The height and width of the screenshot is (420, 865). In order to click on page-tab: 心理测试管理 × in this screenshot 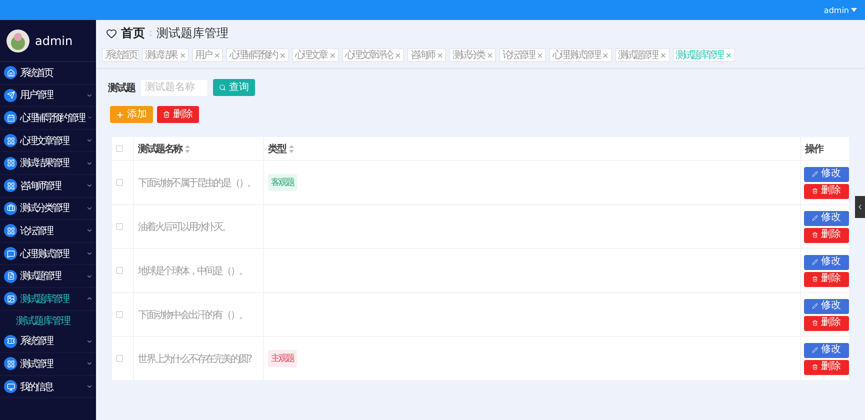, I will do `click(580, 55)`.